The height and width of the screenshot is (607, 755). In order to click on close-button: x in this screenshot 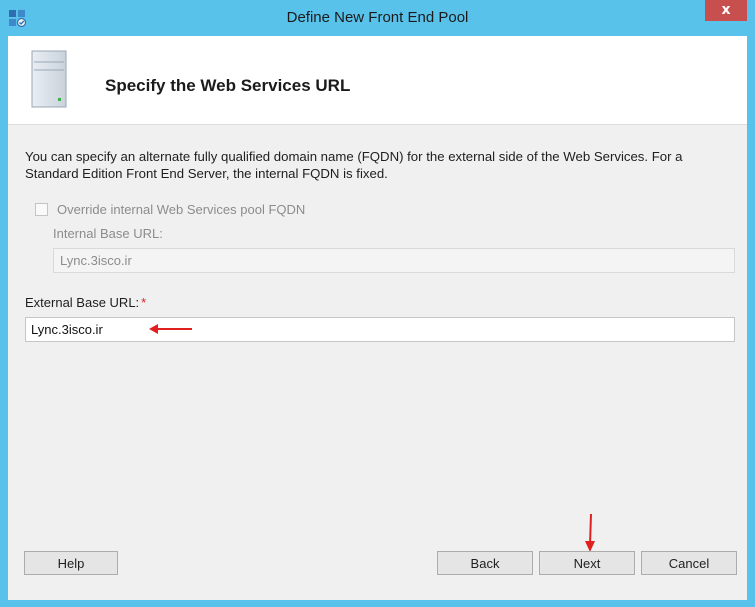, I will do `click(726, 10)`.